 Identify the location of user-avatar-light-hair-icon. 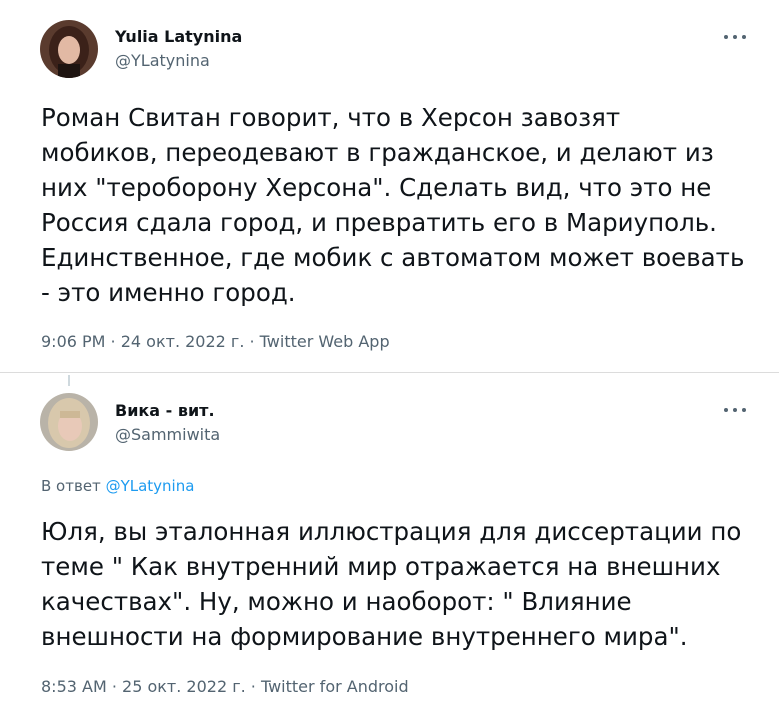
(69, 422).